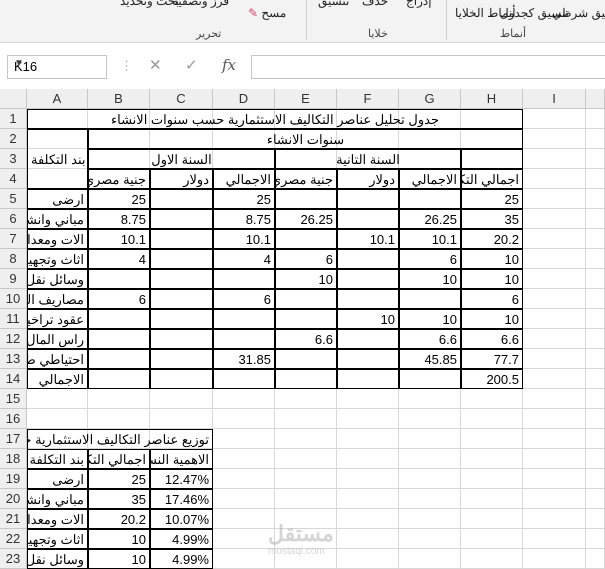  I want to click on row-header: 3, so click(13, 159).